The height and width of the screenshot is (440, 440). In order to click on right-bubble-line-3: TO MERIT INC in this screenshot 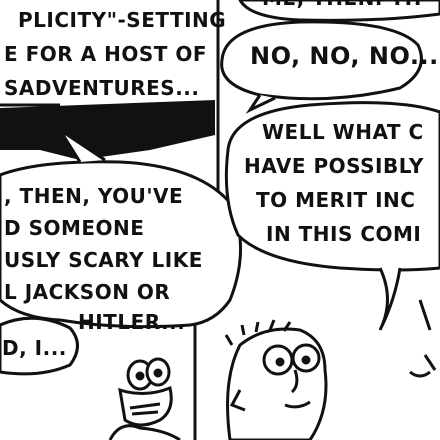, I will do `click(336, 200)`.